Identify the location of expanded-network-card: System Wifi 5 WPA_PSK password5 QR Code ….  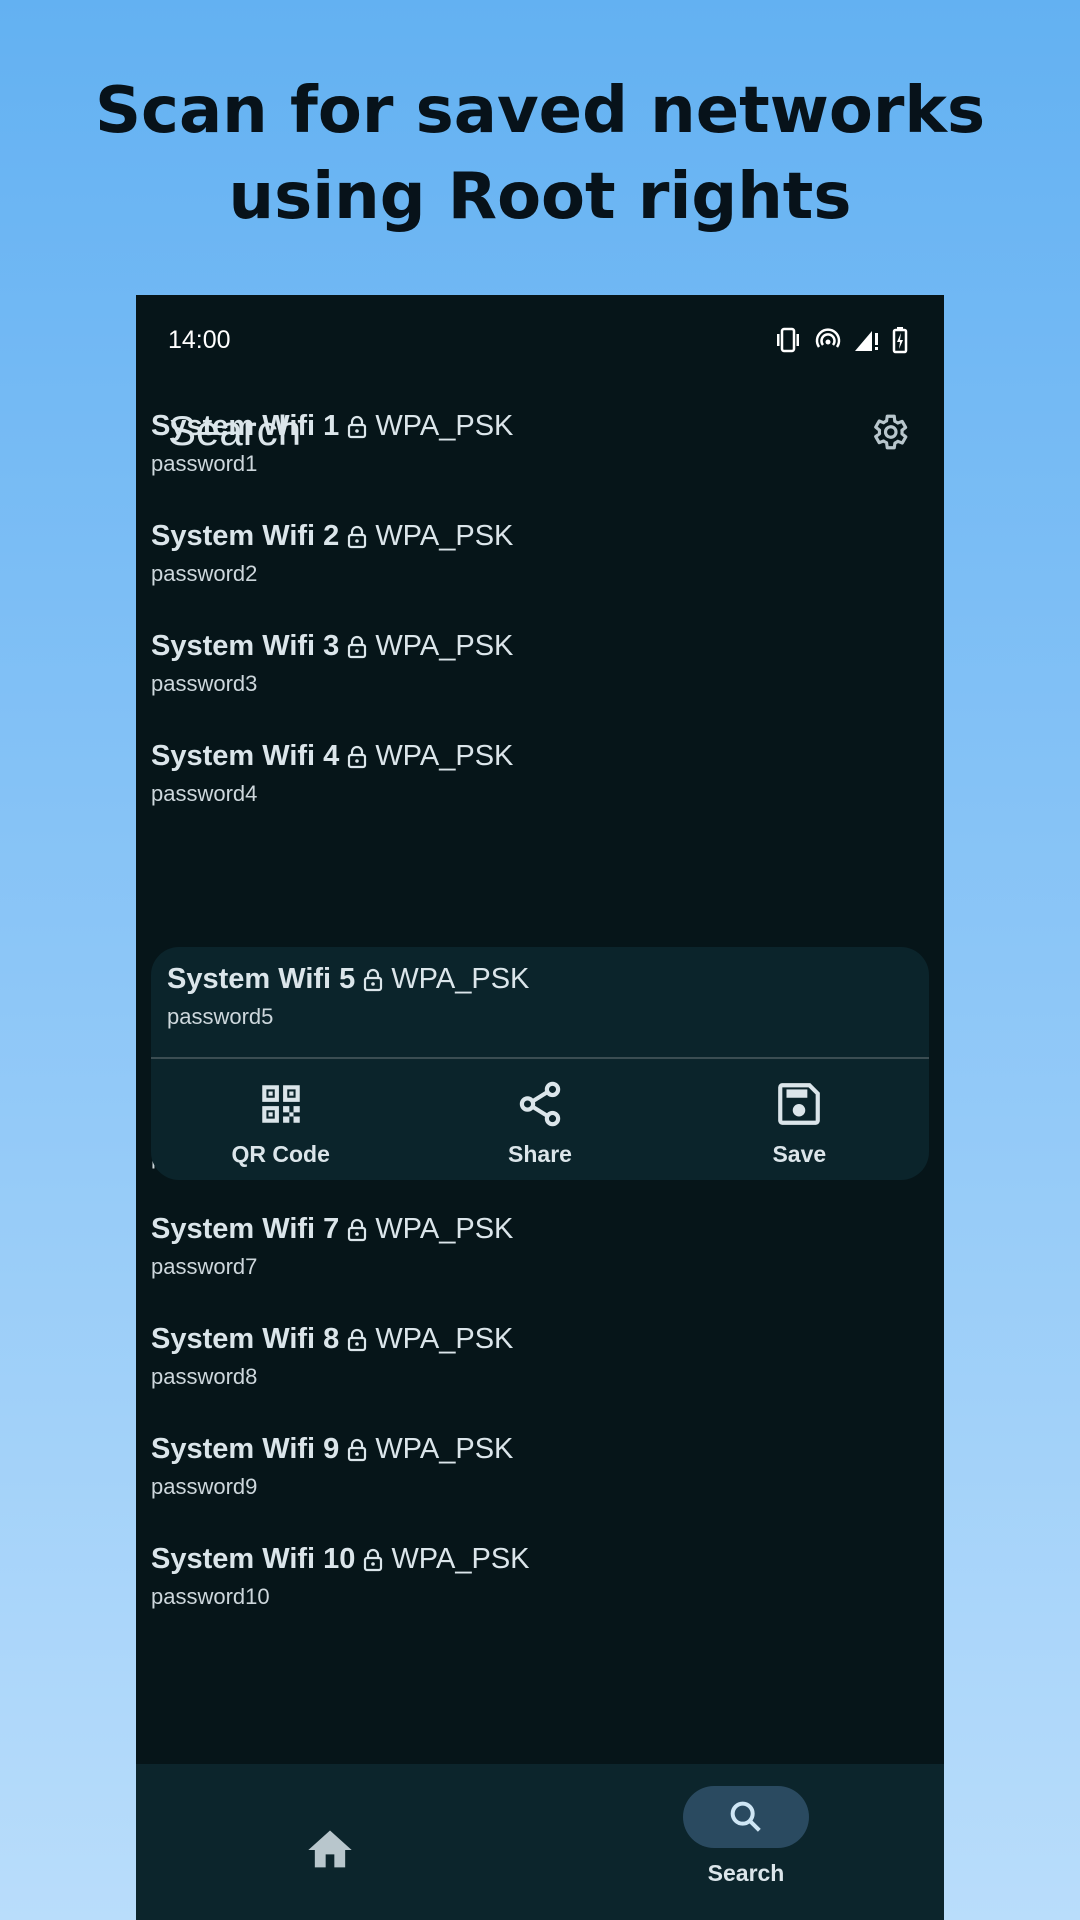
(540, 1063).